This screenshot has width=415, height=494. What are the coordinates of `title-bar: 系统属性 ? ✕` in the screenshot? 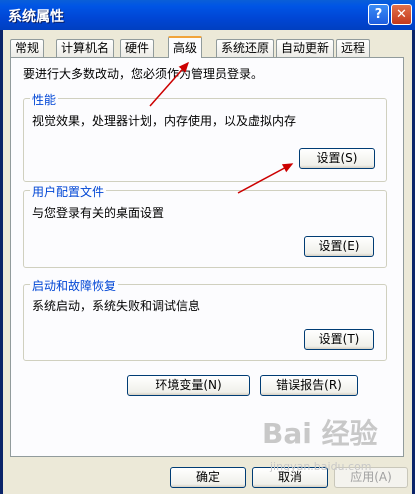 It's located at (207, 15).